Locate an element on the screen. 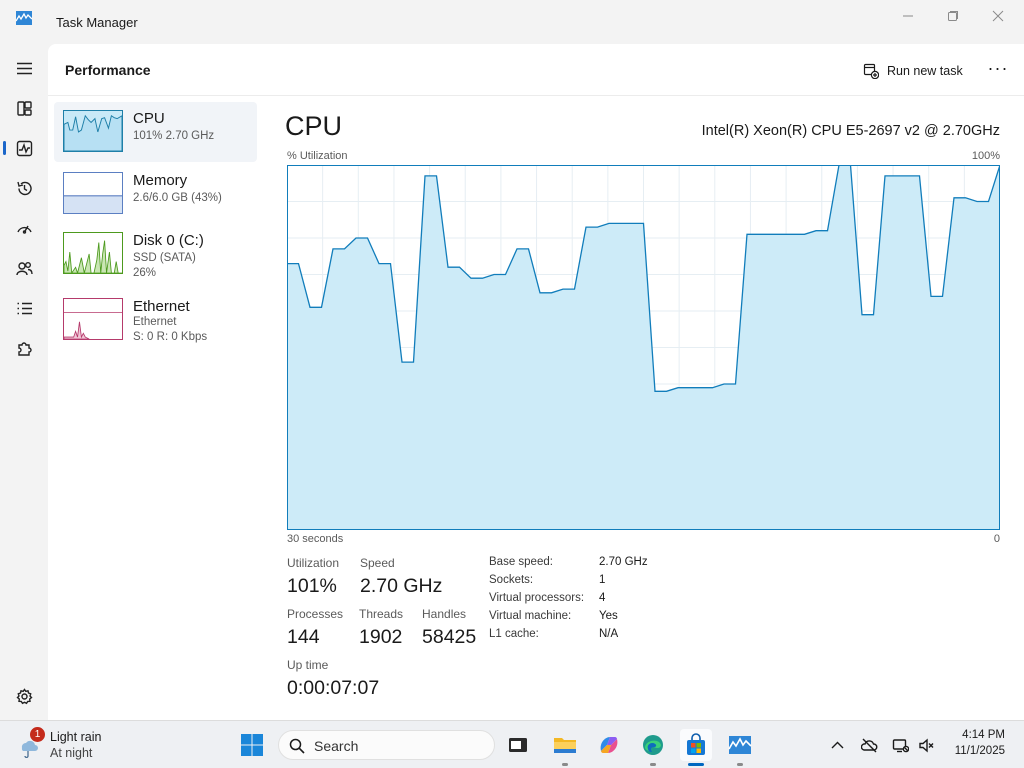 The width and height of the screenshot is (1024, 768). taskbar-file-explorer is located at coordinates (565, 747).